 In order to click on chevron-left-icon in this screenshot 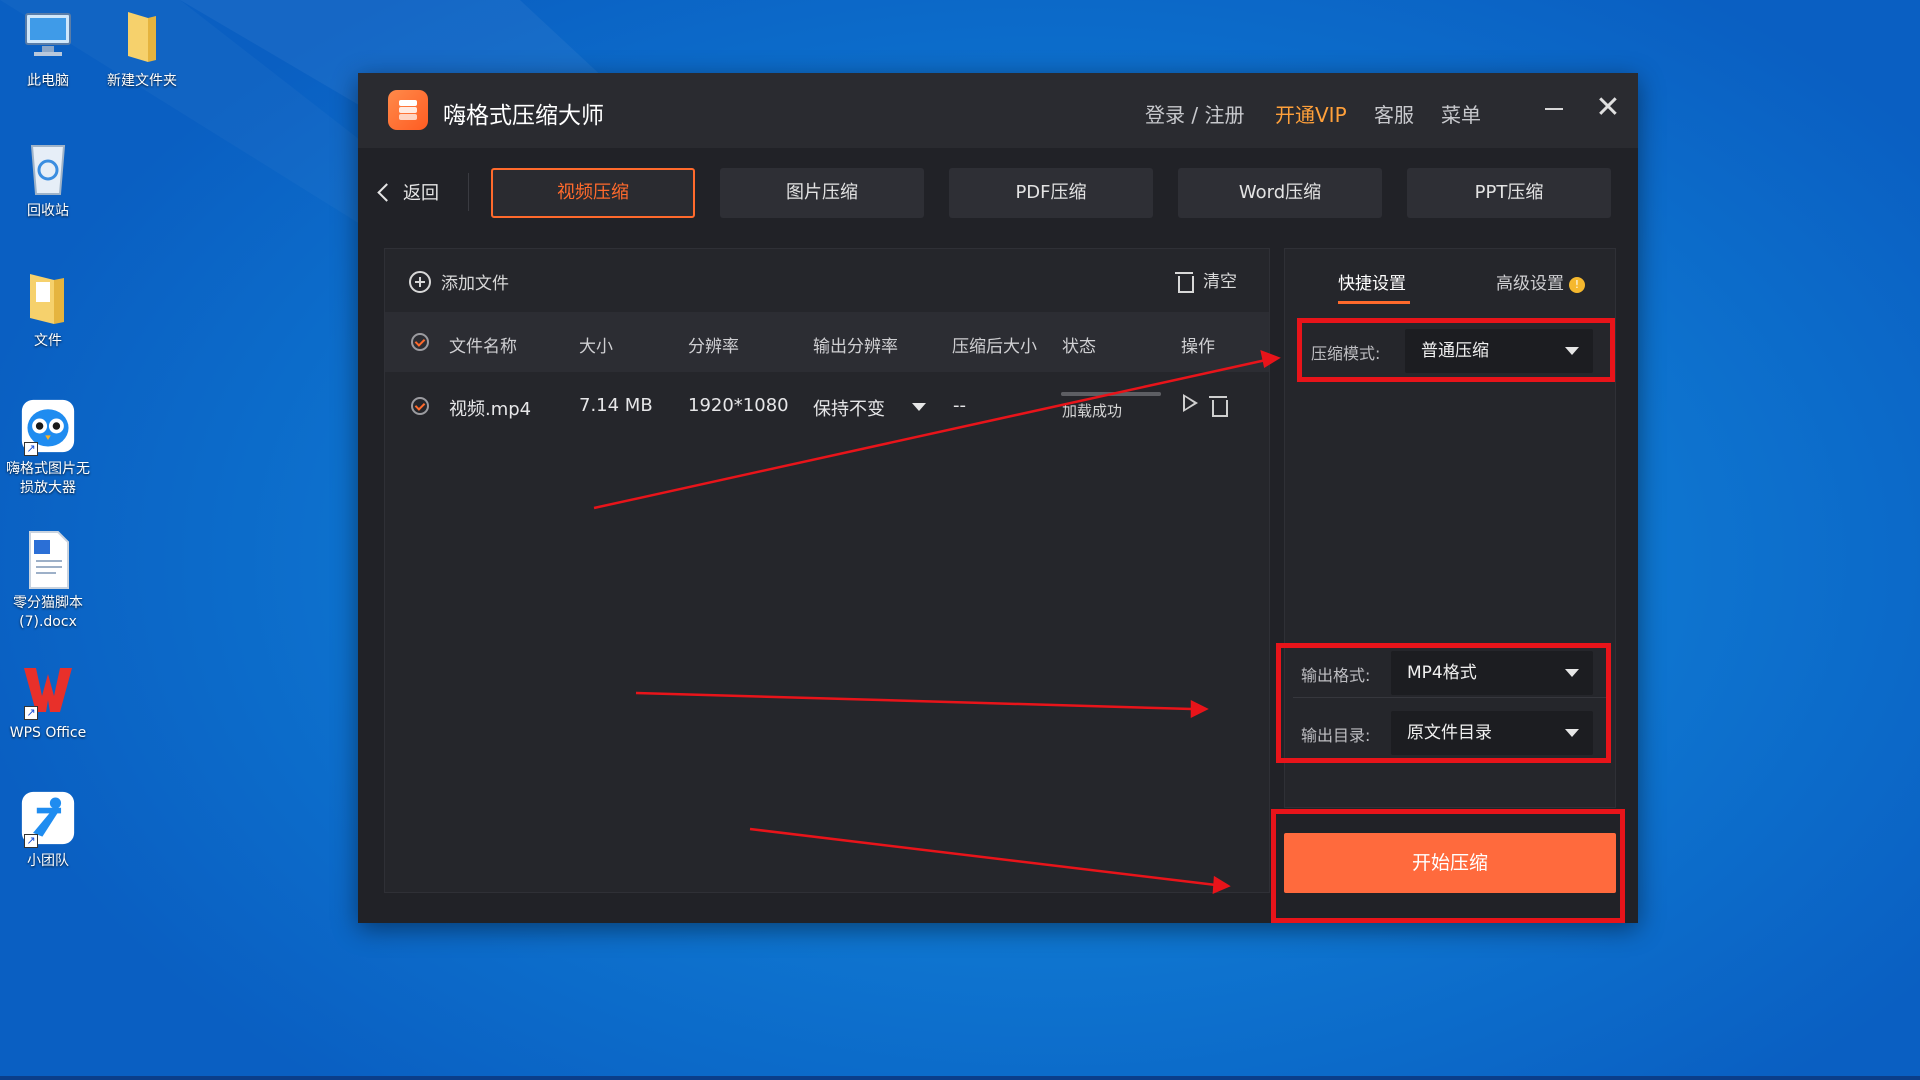, I will do `click(386, 192)`.